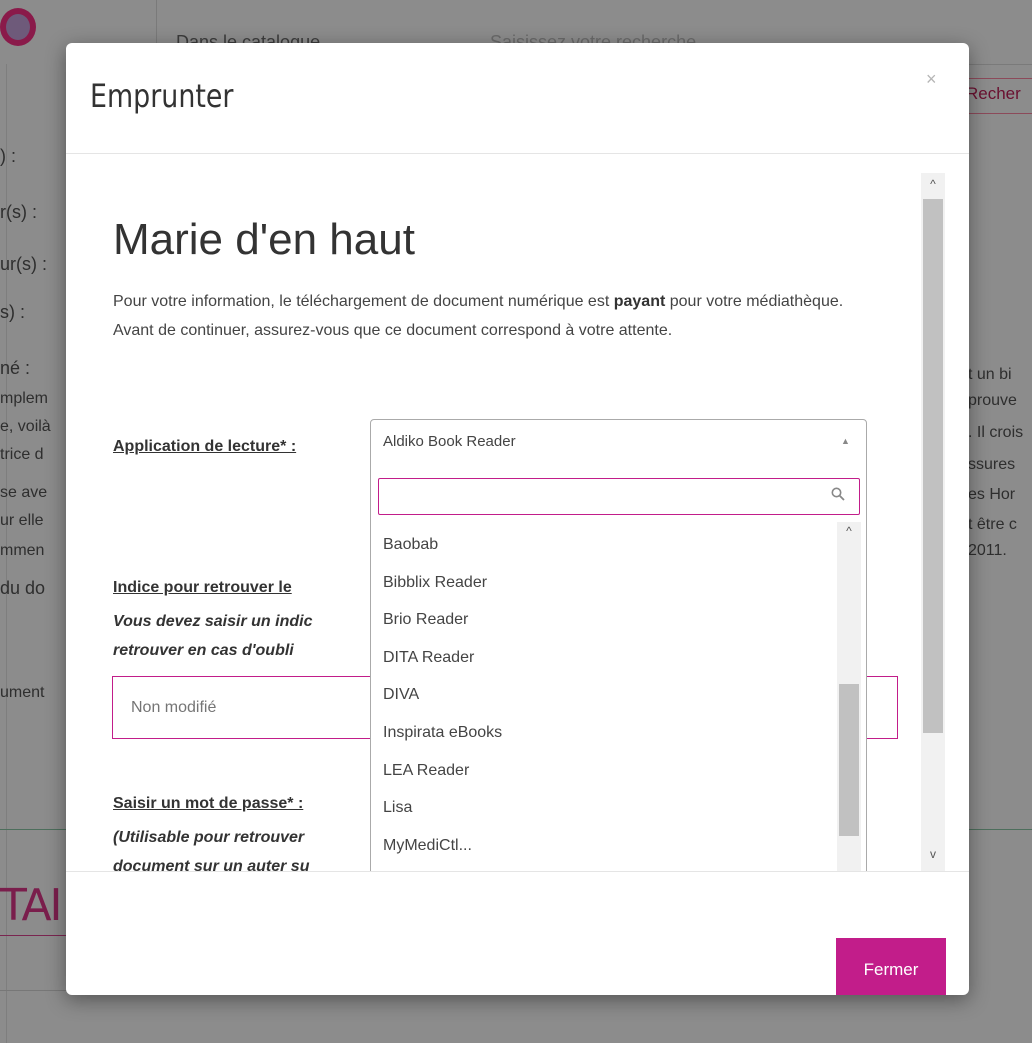 The image size is (1032, 1043). What do you see at coordinates (838, 496) in the screenshot?
I see `search-icon` at bounding box center [838, 496].